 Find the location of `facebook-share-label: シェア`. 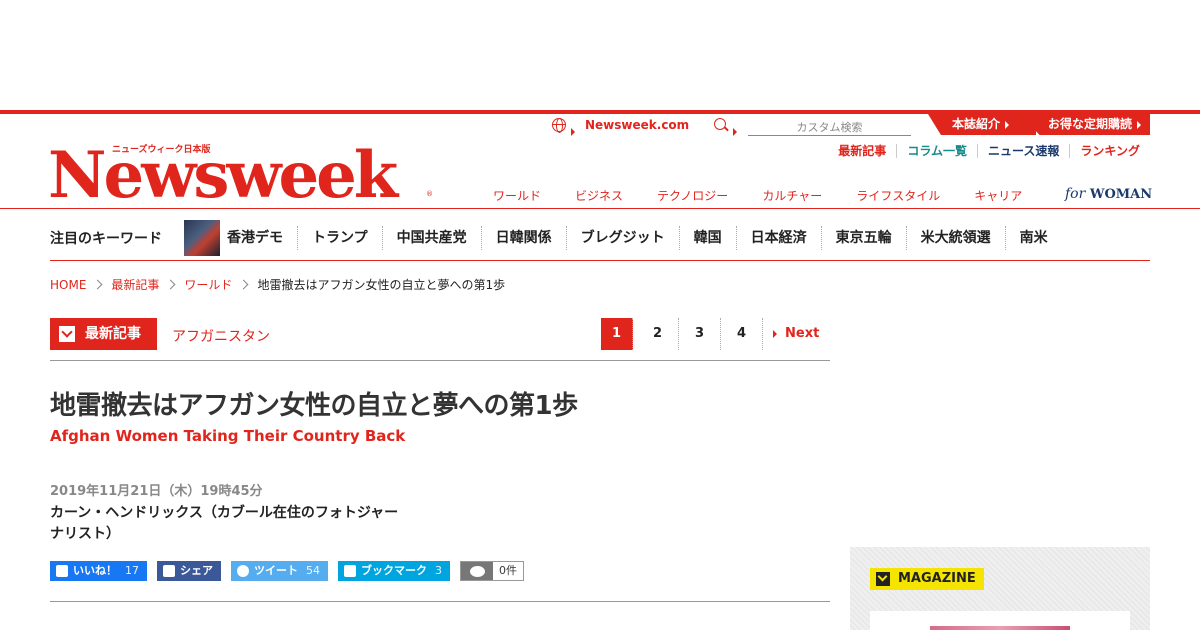

facebook-share-label: シェア is located at coordinates (196, 570).